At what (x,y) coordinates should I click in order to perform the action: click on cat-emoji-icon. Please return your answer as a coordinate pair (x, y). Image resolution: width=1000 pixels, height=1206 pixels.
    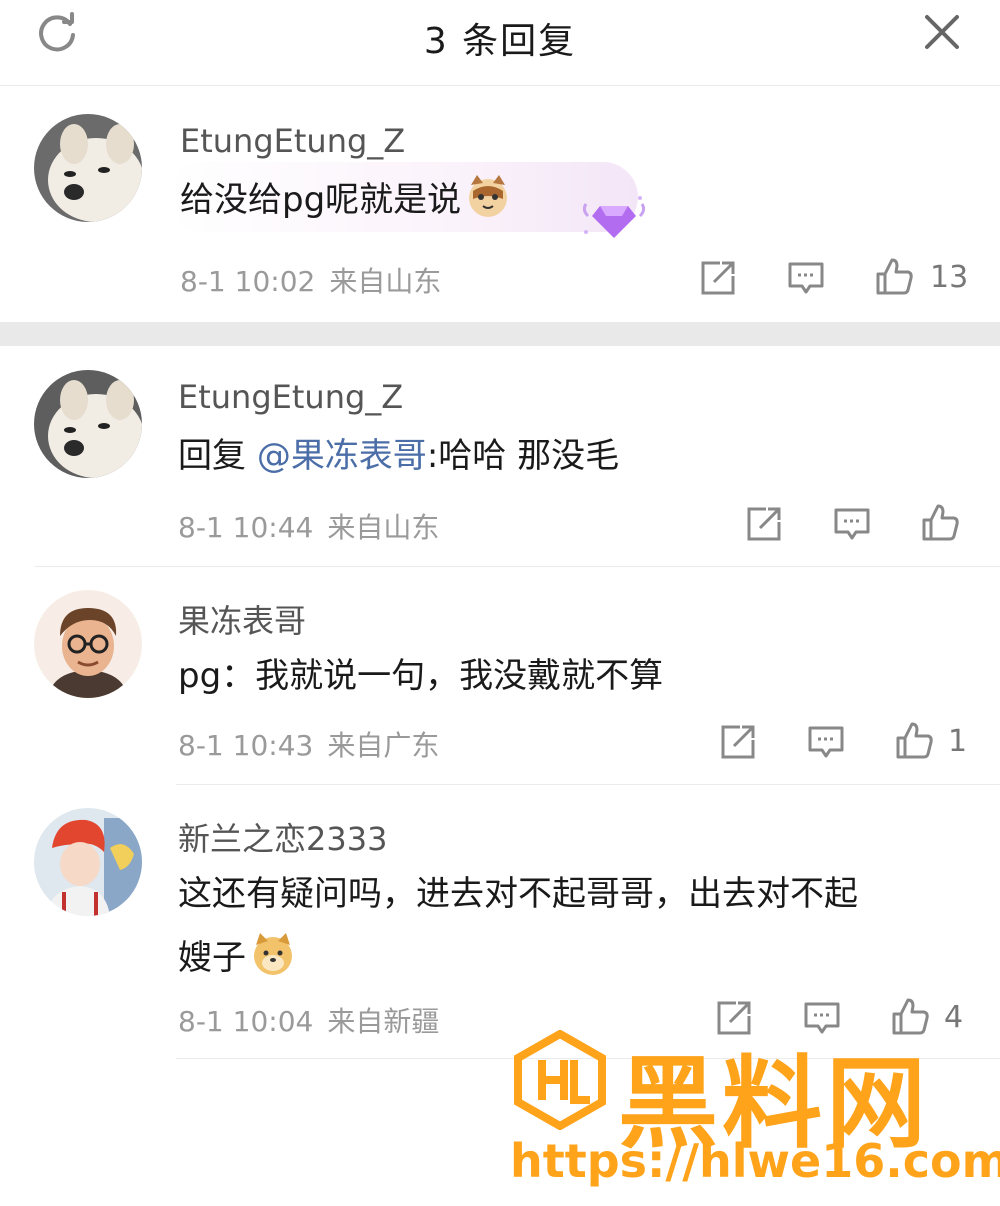
    Looking at the image, I should click on (488, 196).